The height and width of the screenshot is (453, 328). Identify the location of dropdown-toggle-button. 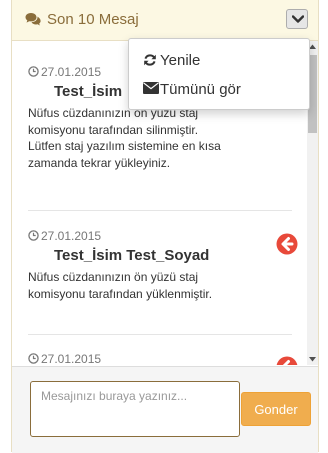
(297, 19).